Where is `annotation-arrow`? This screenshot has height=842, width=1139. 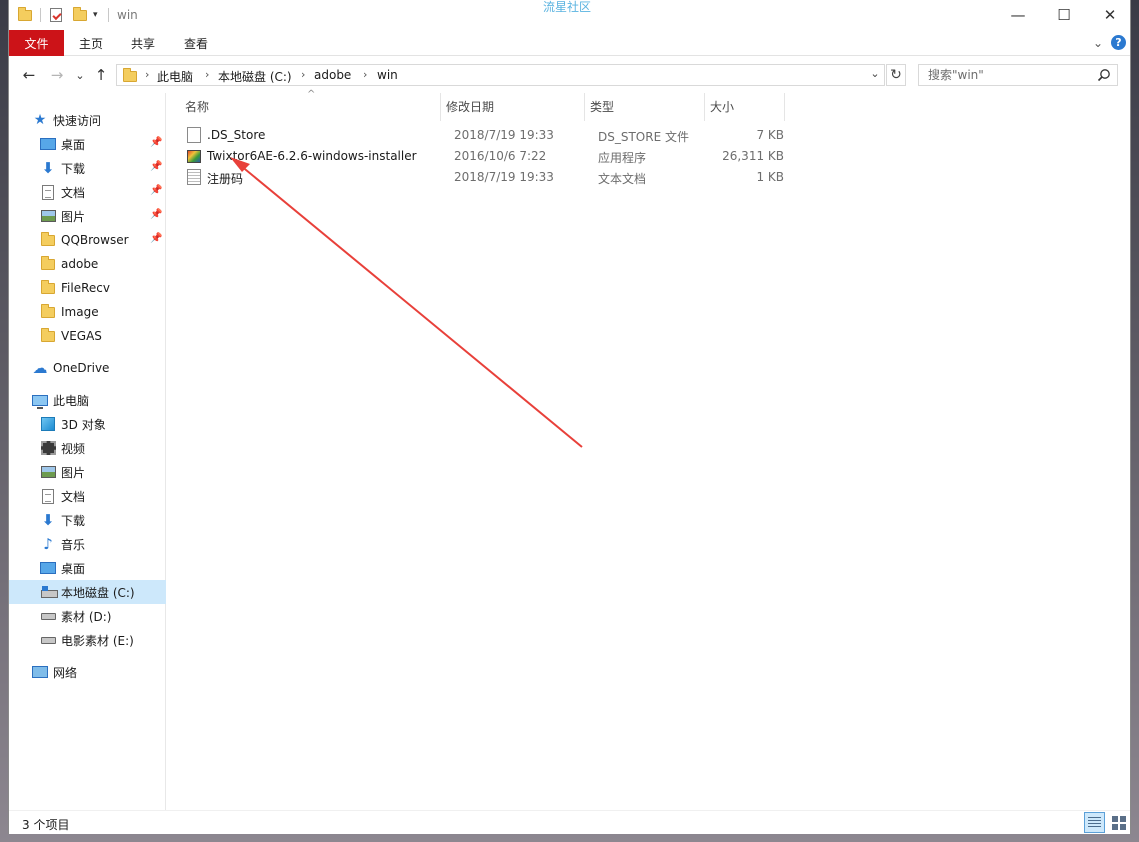 annotation-arrow is located at coordinates (406, 302).